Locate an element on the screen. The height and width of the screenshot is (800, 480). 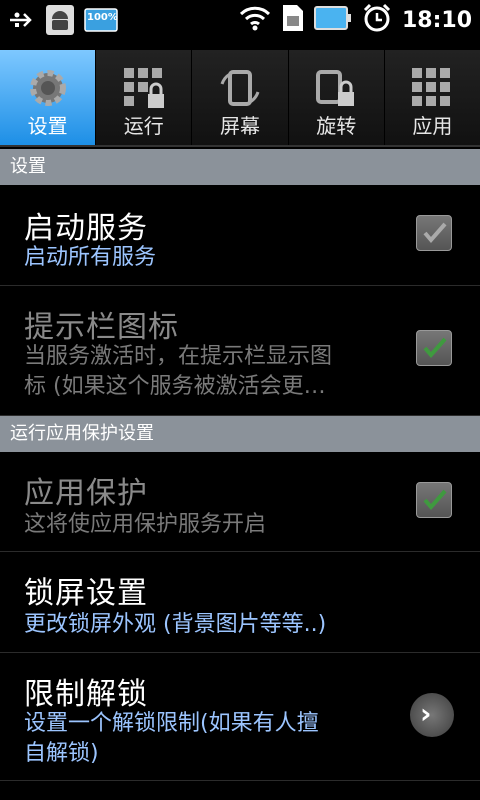
pref-lockscreen-settings: 锁屏设置 更改锁屏外观 (背景图片等等..) is located at coordinates (240, 602).